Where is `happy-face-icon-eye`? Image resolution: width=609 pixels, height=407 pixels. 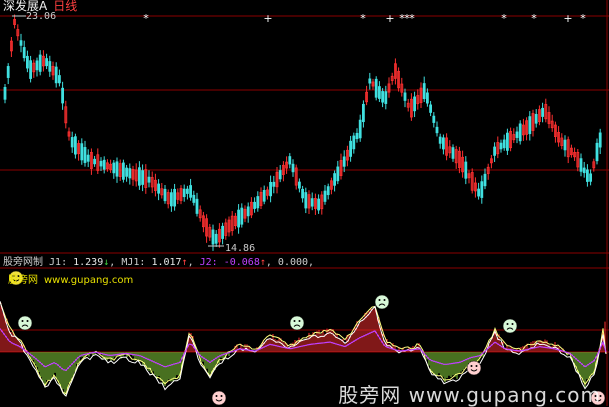
happy-face-icon-eye is located at coordinates (476, 366).